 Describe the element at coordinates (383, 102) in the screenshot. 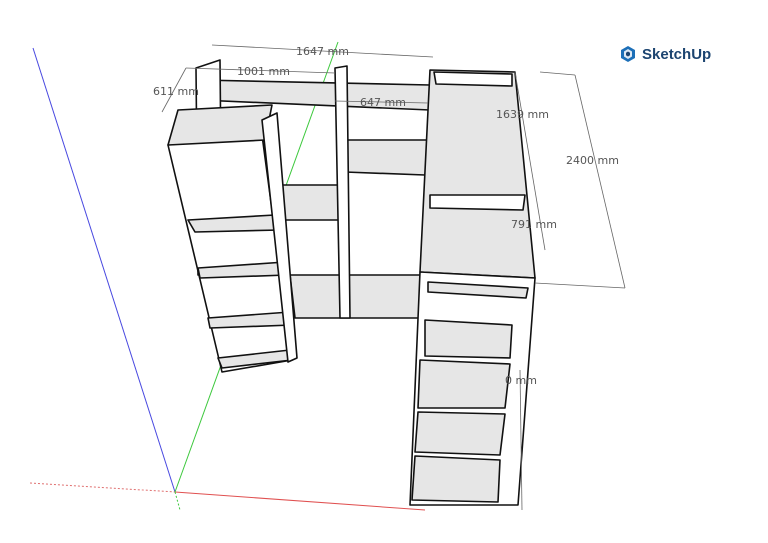

I see `dim-label-middle-width: 647 mm` at that location.